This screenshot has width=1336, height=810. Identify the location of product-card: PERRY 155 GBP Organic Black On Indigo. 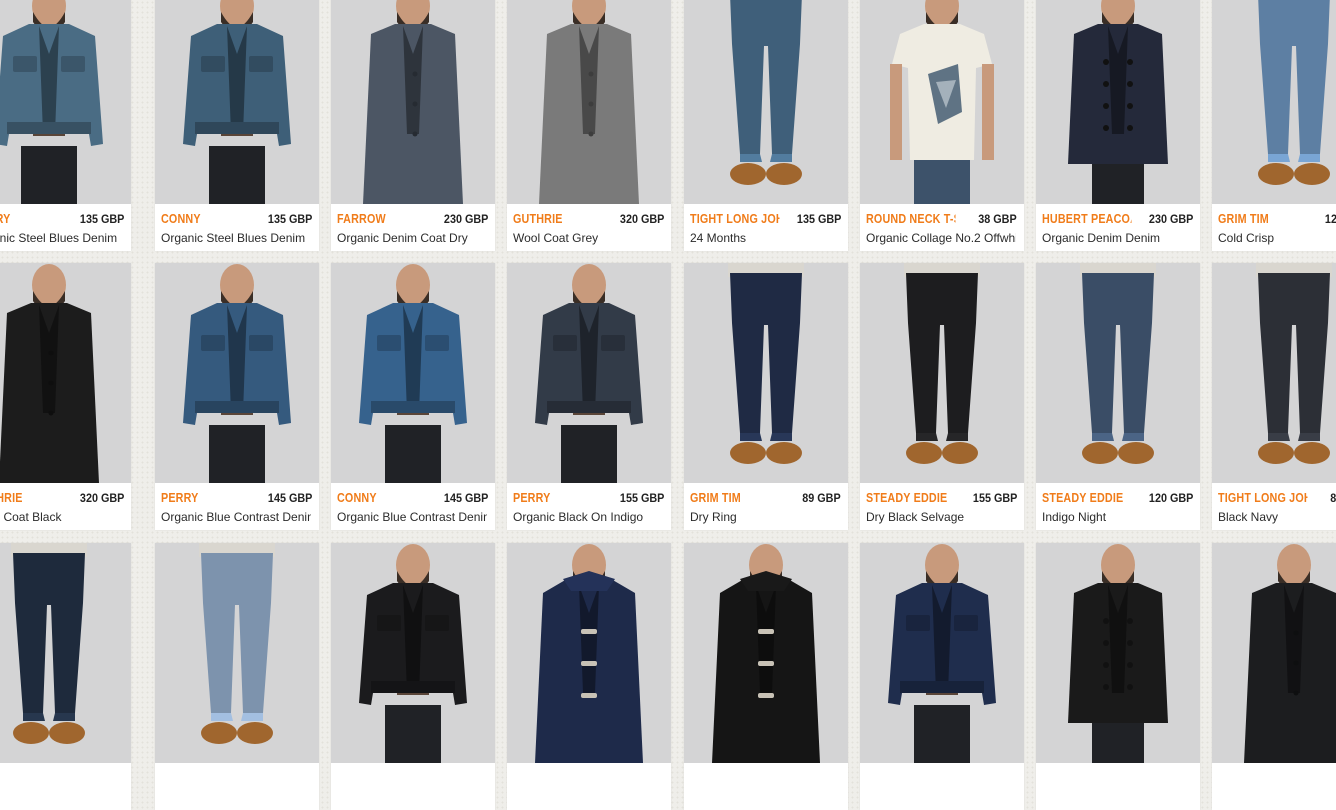
(589, 396).